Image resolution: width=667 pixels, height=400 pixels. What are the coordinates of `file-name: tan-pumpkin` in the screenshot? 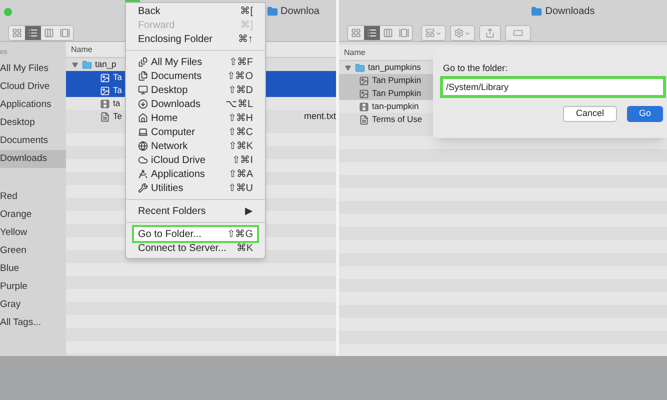 It's located at (395, 106).